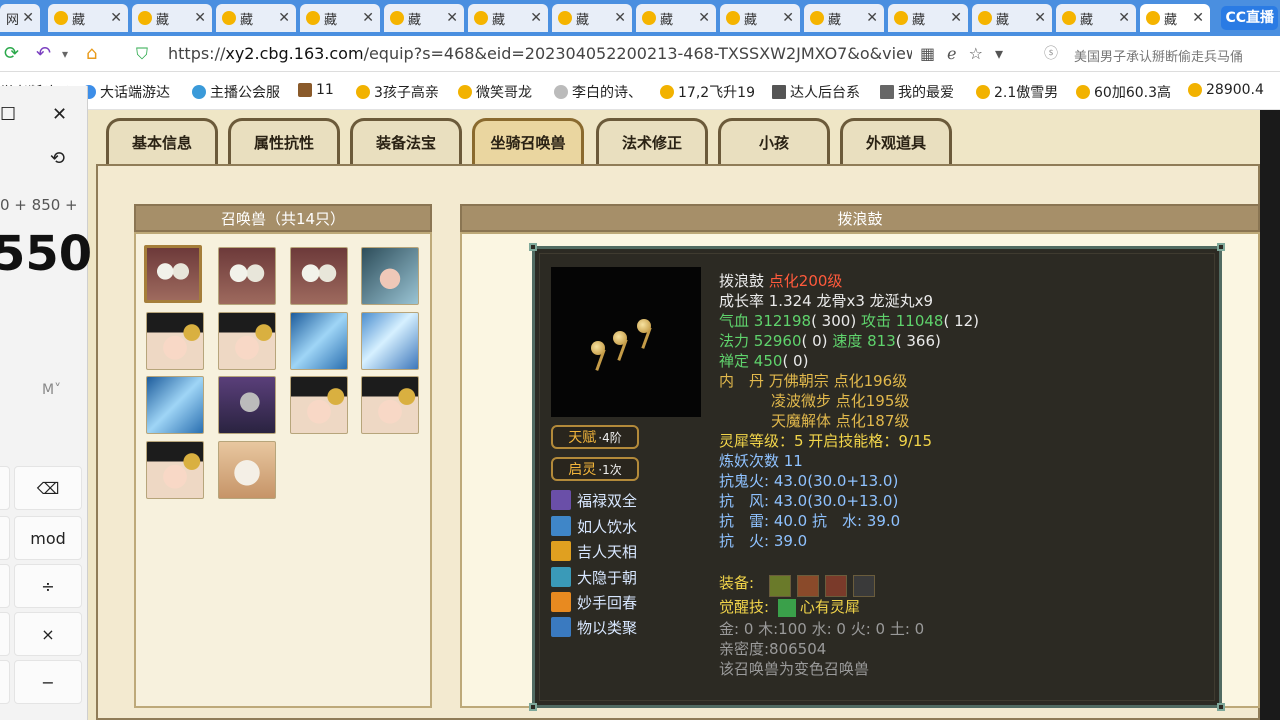 The image size is (1280, 720). I want to click on multiply-key: ×, so click(48, 634).